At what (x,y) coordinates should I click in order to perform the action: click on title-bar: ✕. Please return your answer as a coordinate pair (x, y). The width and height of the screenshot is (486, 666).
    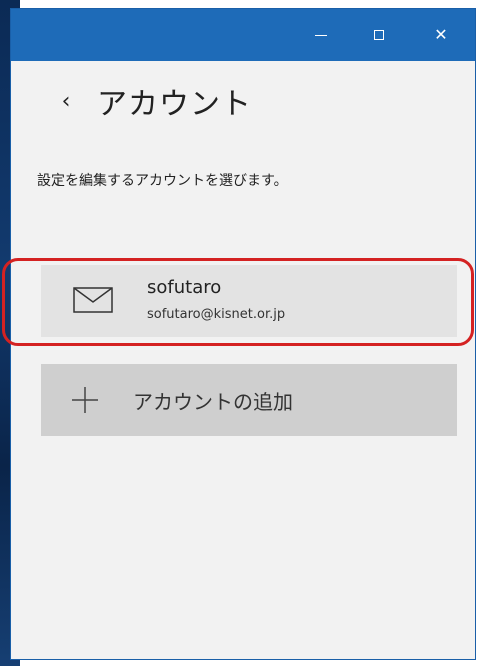
    Looking at the image, I should click on (243, 35).